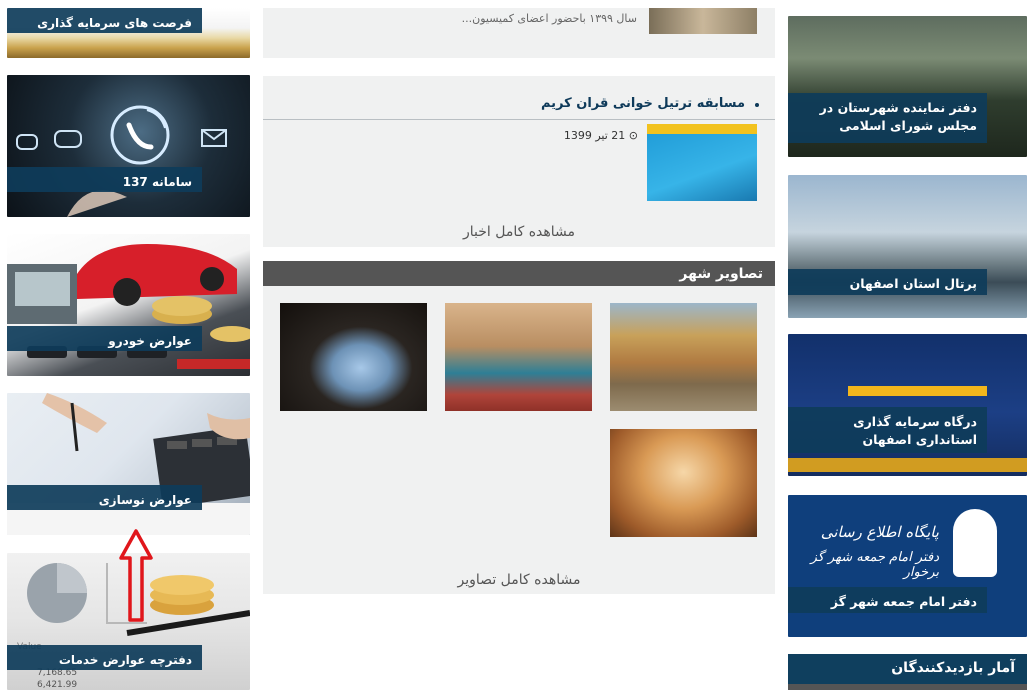  I want to click on investment-portal-image, so click(907, 405).